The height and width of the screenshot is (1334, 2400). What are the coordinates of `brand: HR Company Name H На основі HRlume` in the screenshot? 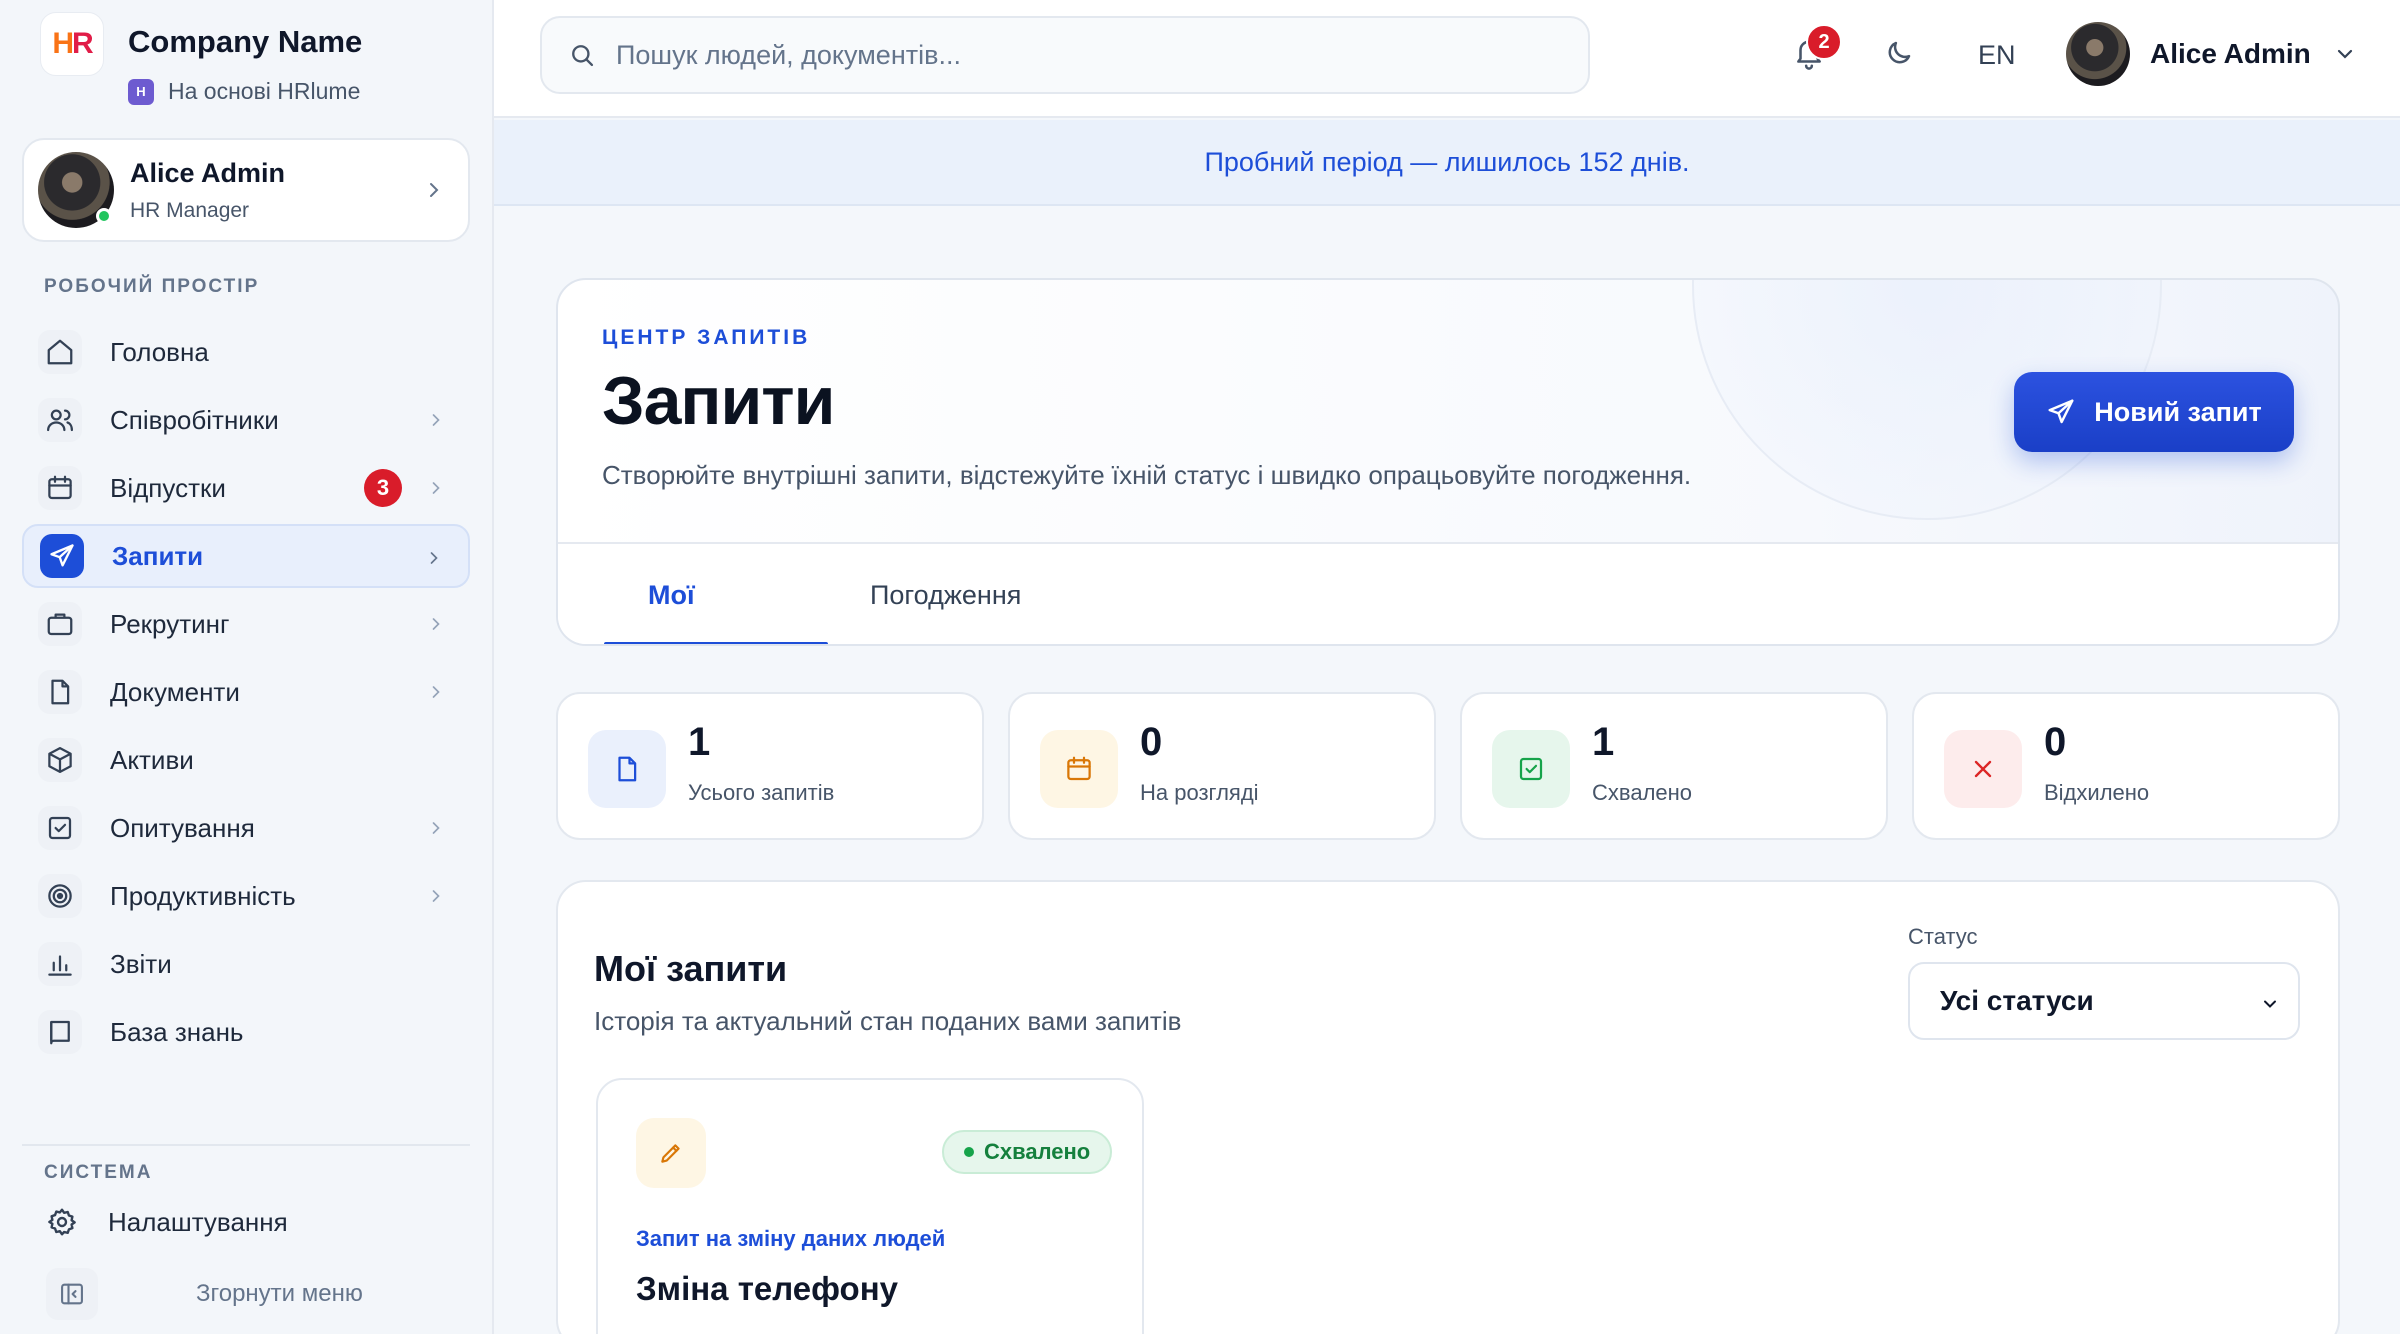 It's located at (201, 58).